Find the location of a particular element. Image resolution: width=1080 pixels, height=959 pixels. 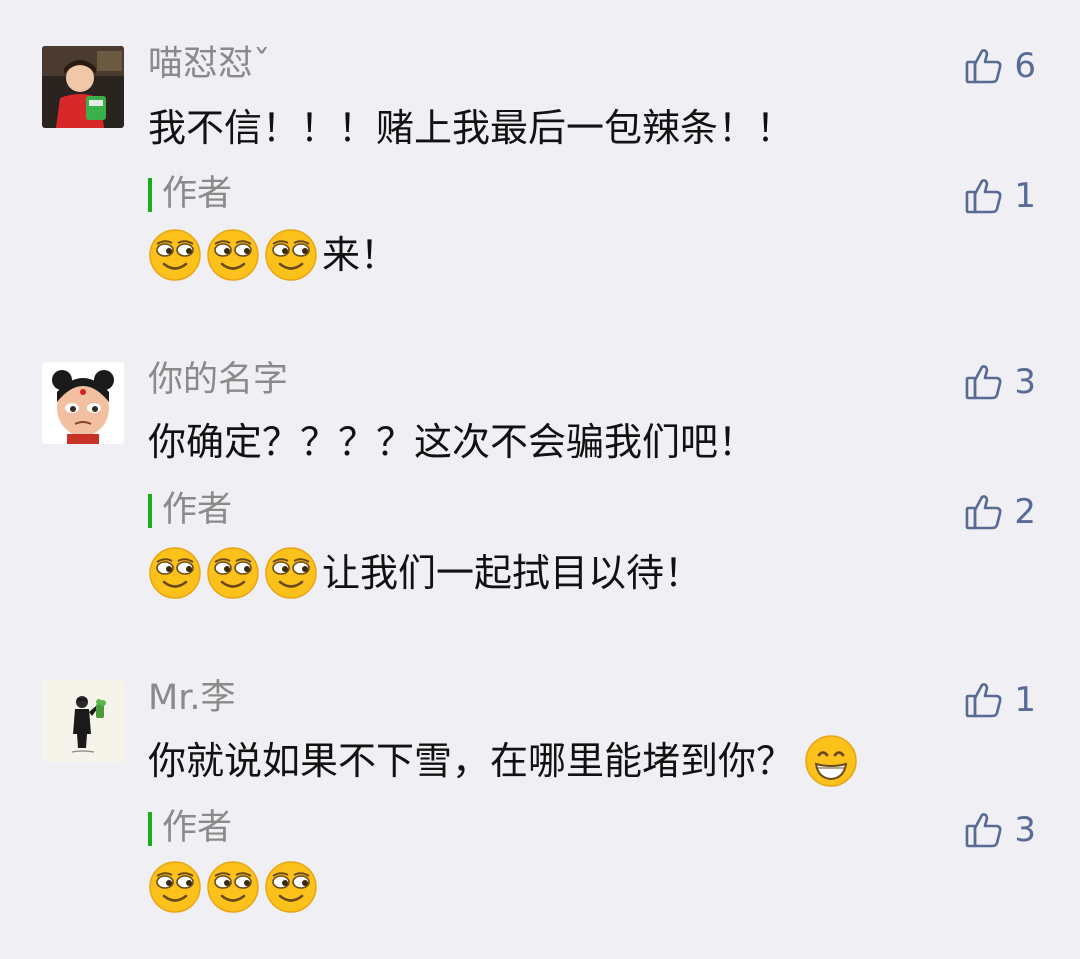

comment-text: 我不信！！！赌上我最后一包辣条！！ is located at coordinates (471, 128).